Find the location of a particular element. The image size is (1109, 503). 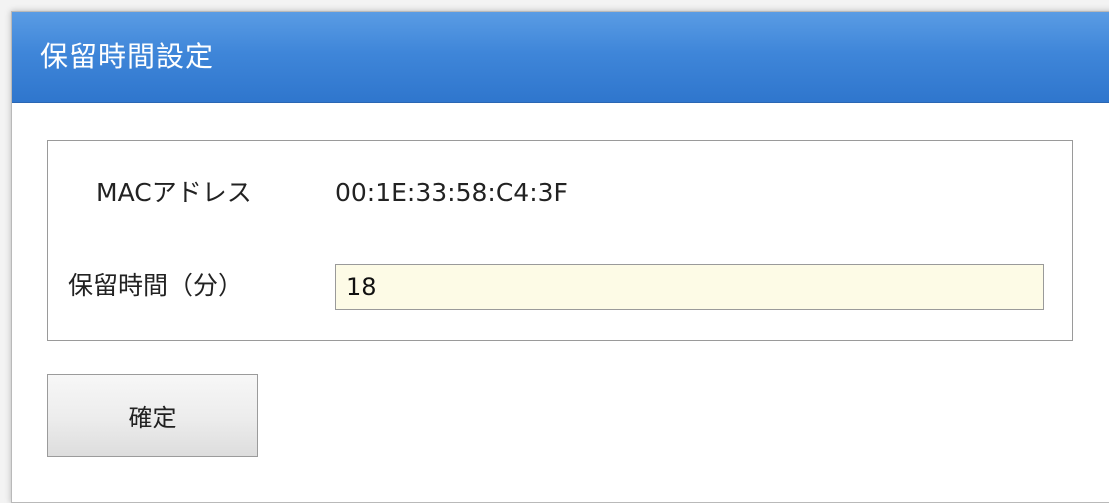

dialog-title: 保留時間設定 is located at coordinates (127, 56).